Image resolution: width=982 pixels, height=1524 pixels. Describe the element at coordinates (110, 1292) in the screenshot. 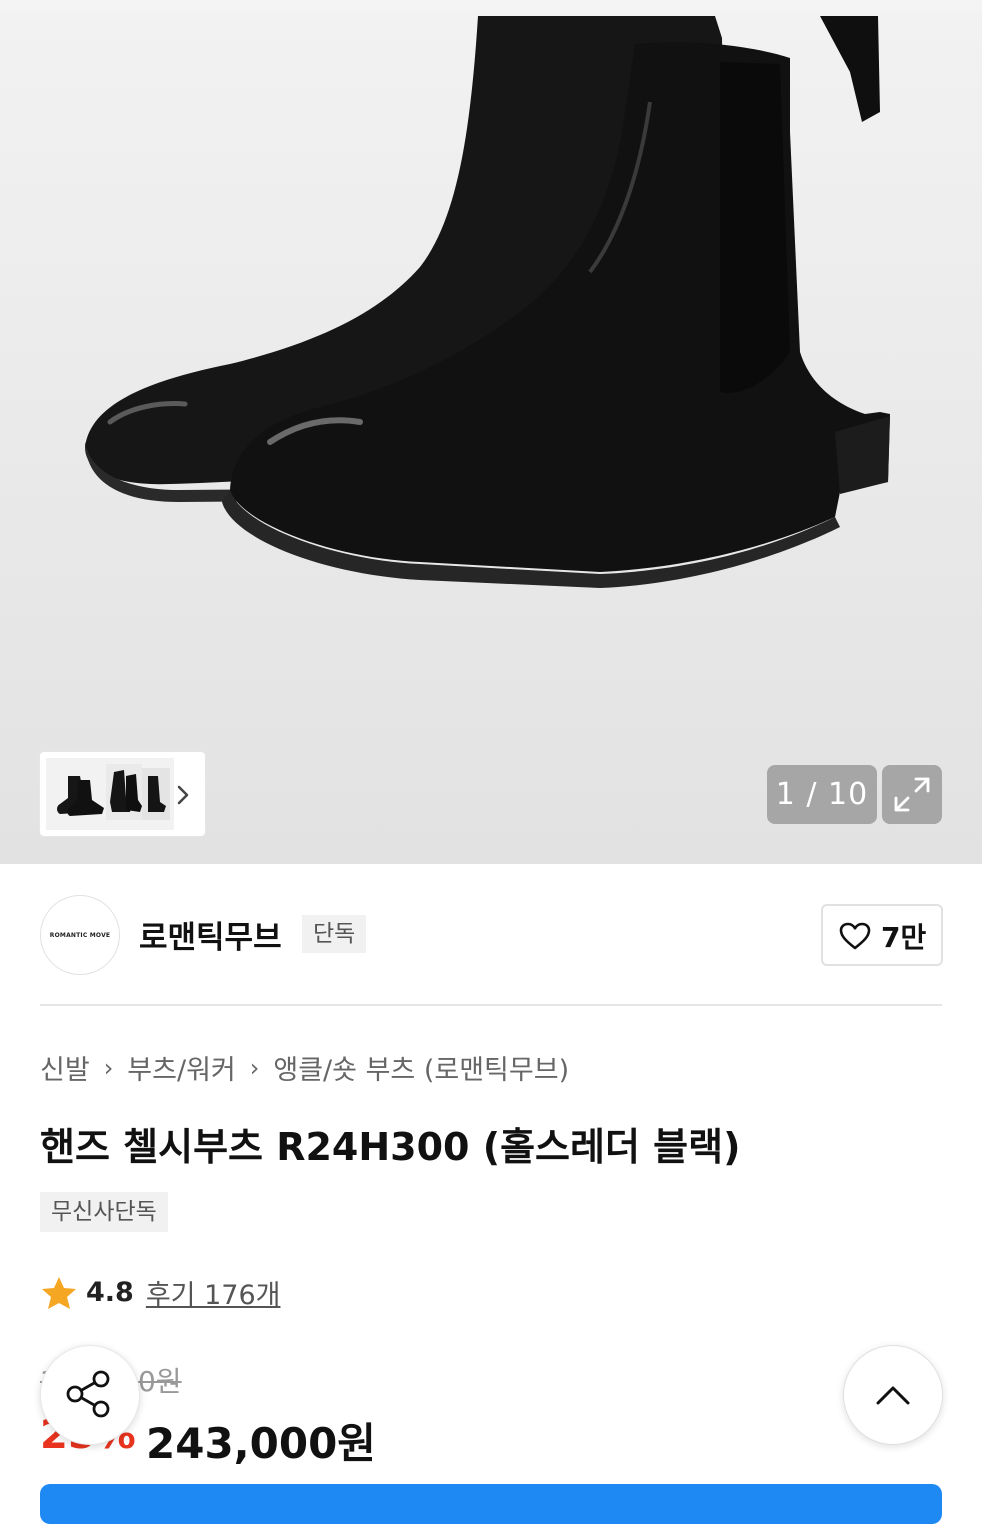

I see `rating-value: 4.8` at that location.